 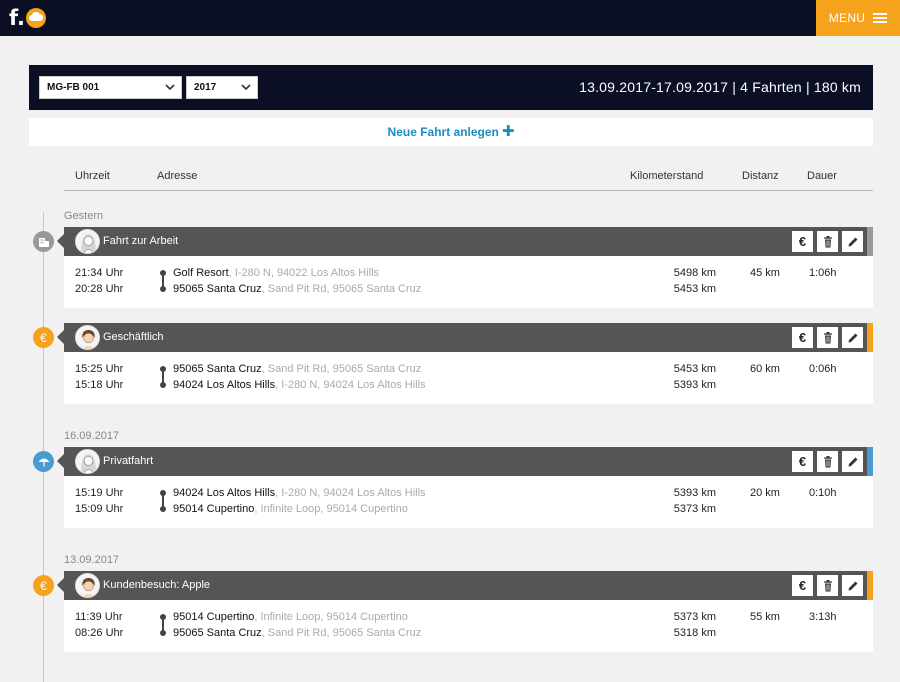 I want to click on trip-end-time: 20:28 Uhr, so click(x=99, y=289).